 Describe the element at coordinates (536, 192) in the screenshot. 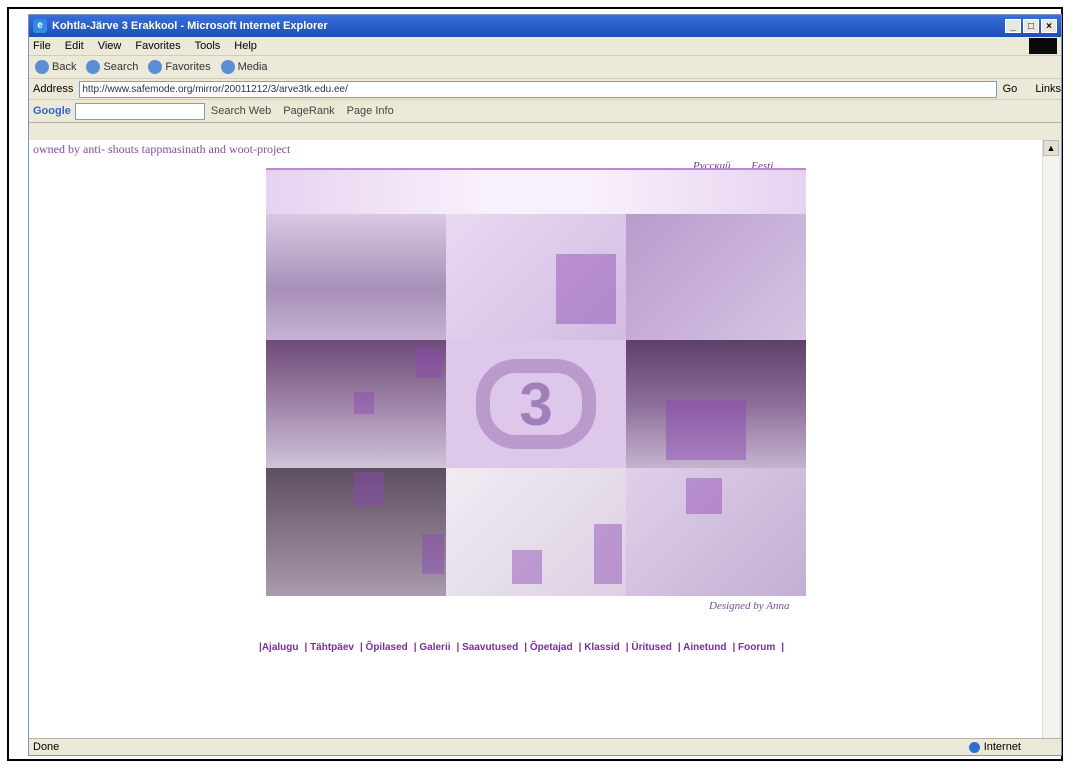

I see `header-banner` at that location.